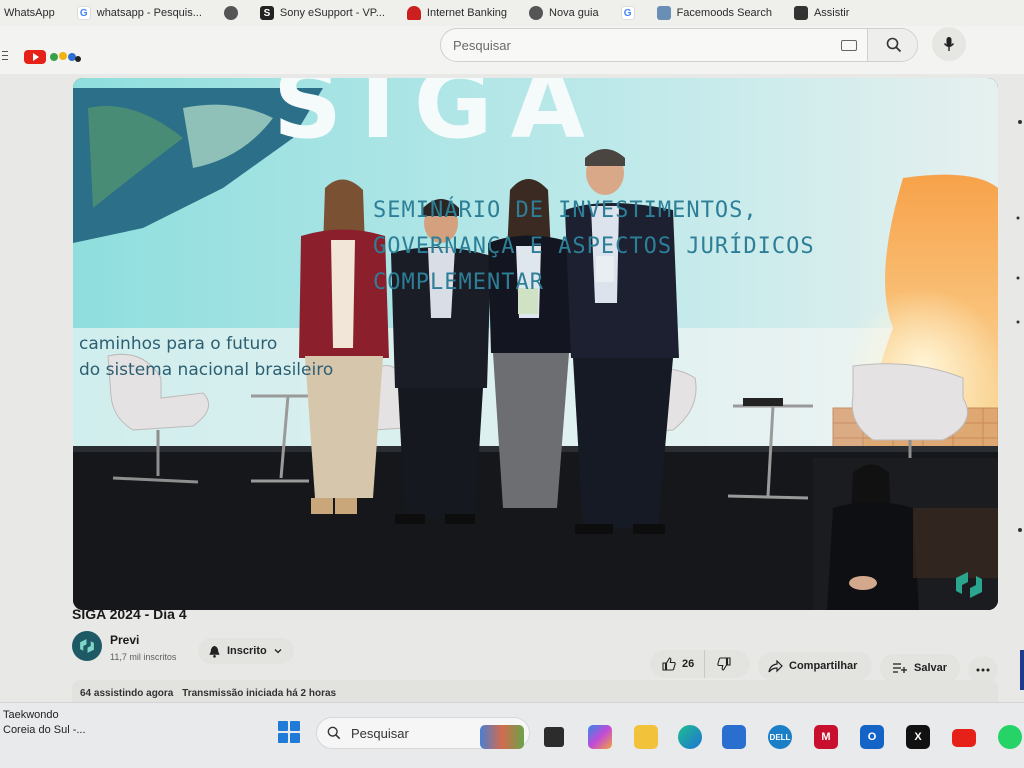 The width and height of the screenshot is (1024, 768). I want to click on whatsapp-icon, so click(1010, 737).